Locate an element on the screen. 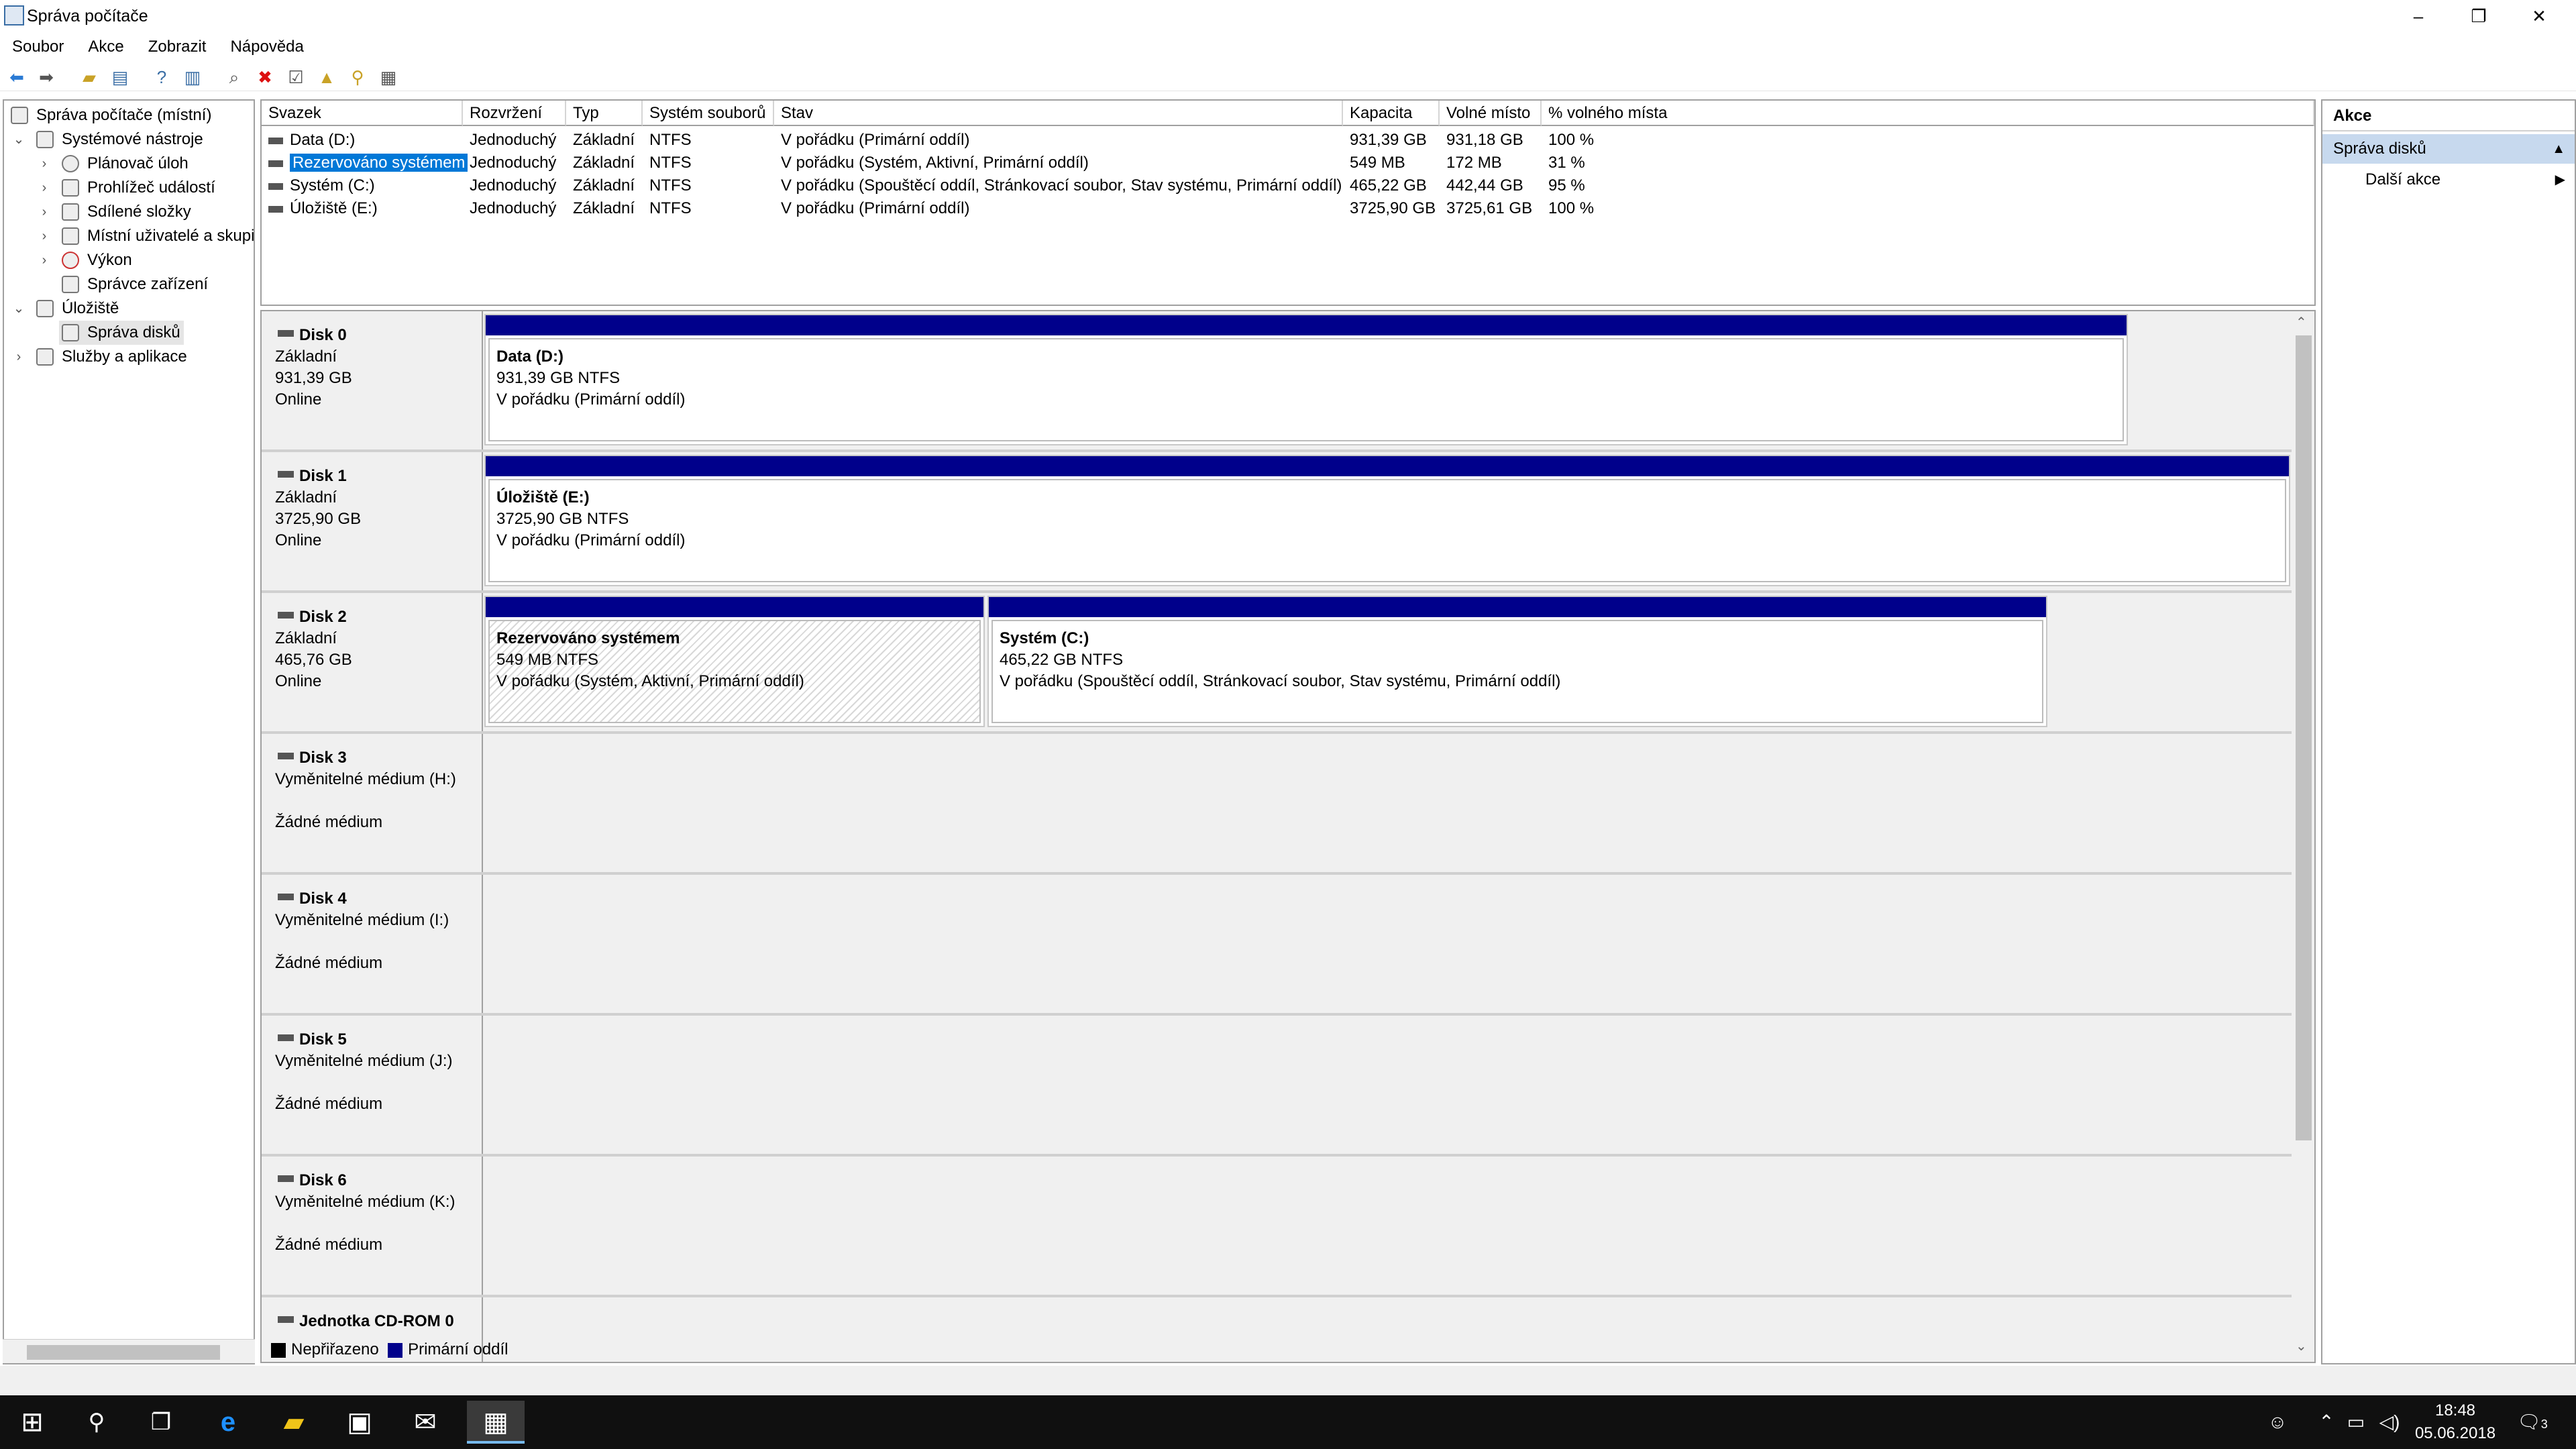  graph-vertical-scrollbar: ⌃ ⌄ is located at coordinates (2303, 836).